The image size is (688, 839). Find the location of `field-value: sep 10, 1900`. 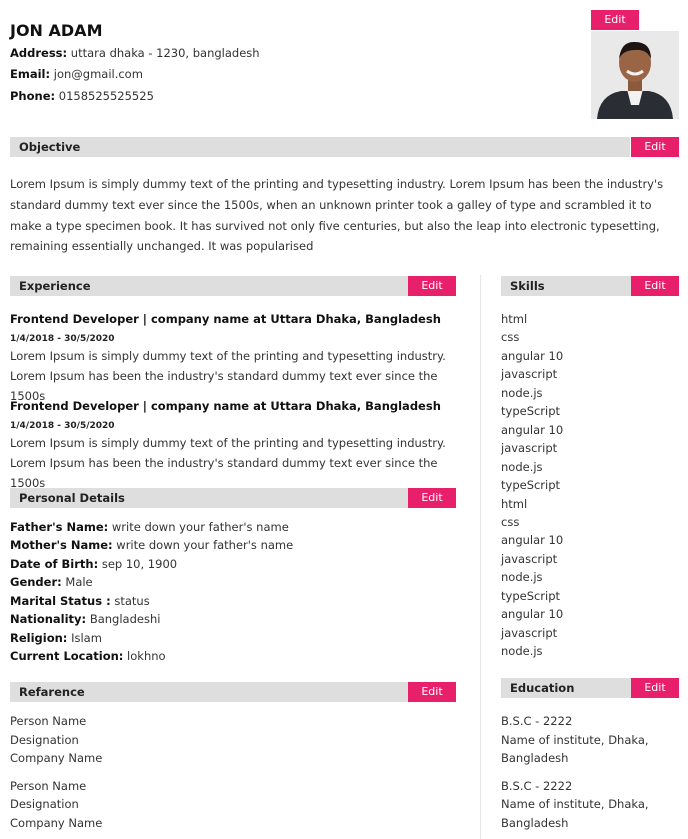

field-value: sep 10, 1900 is located at coordinates (139, 564).